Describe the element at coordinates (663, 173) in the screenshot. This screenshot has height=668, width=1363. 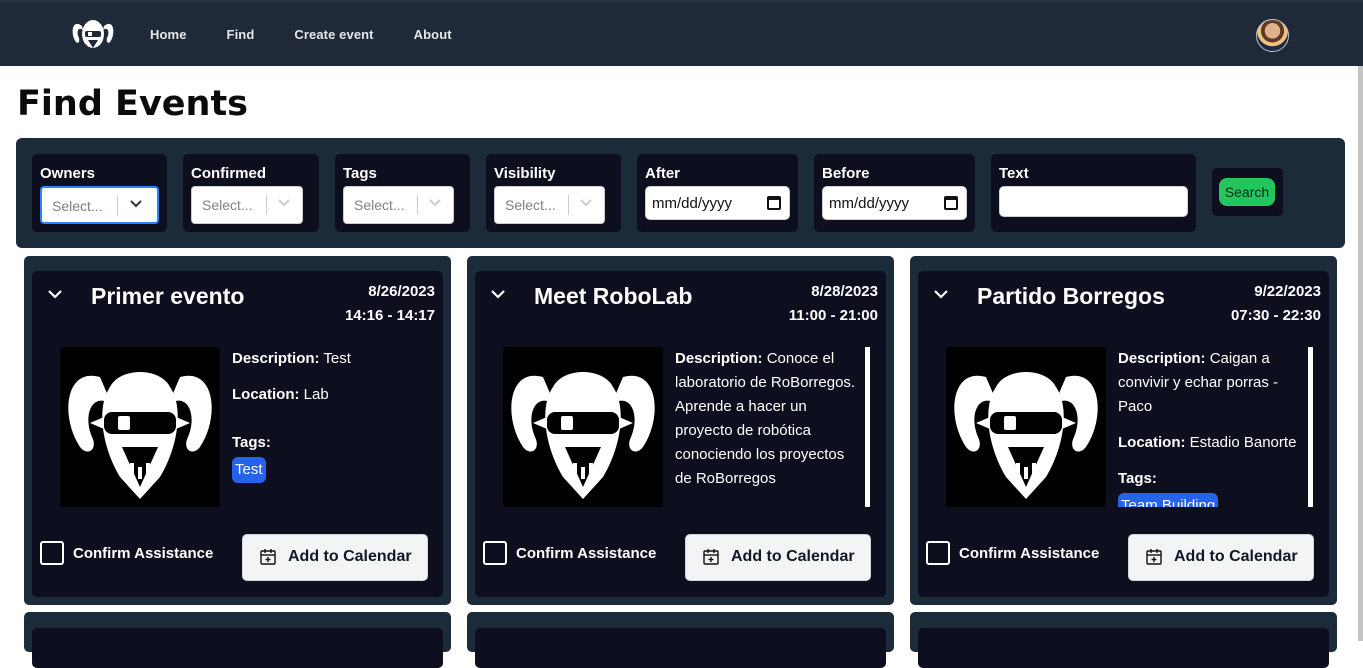
I see `after-label: After` at that location.